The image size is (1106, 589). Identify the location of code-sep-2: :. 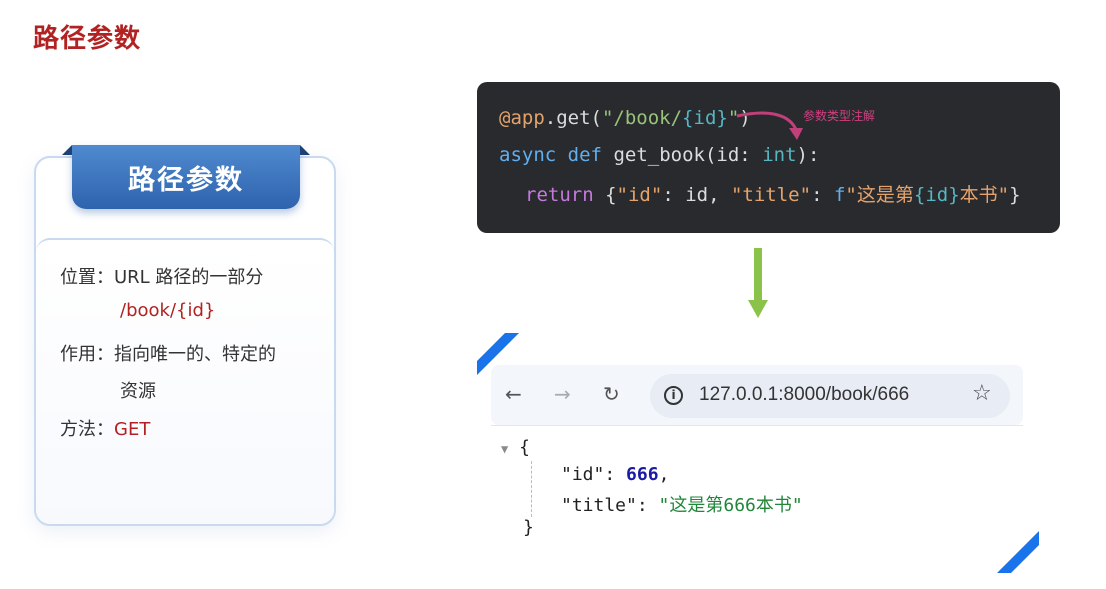
(822, 195).